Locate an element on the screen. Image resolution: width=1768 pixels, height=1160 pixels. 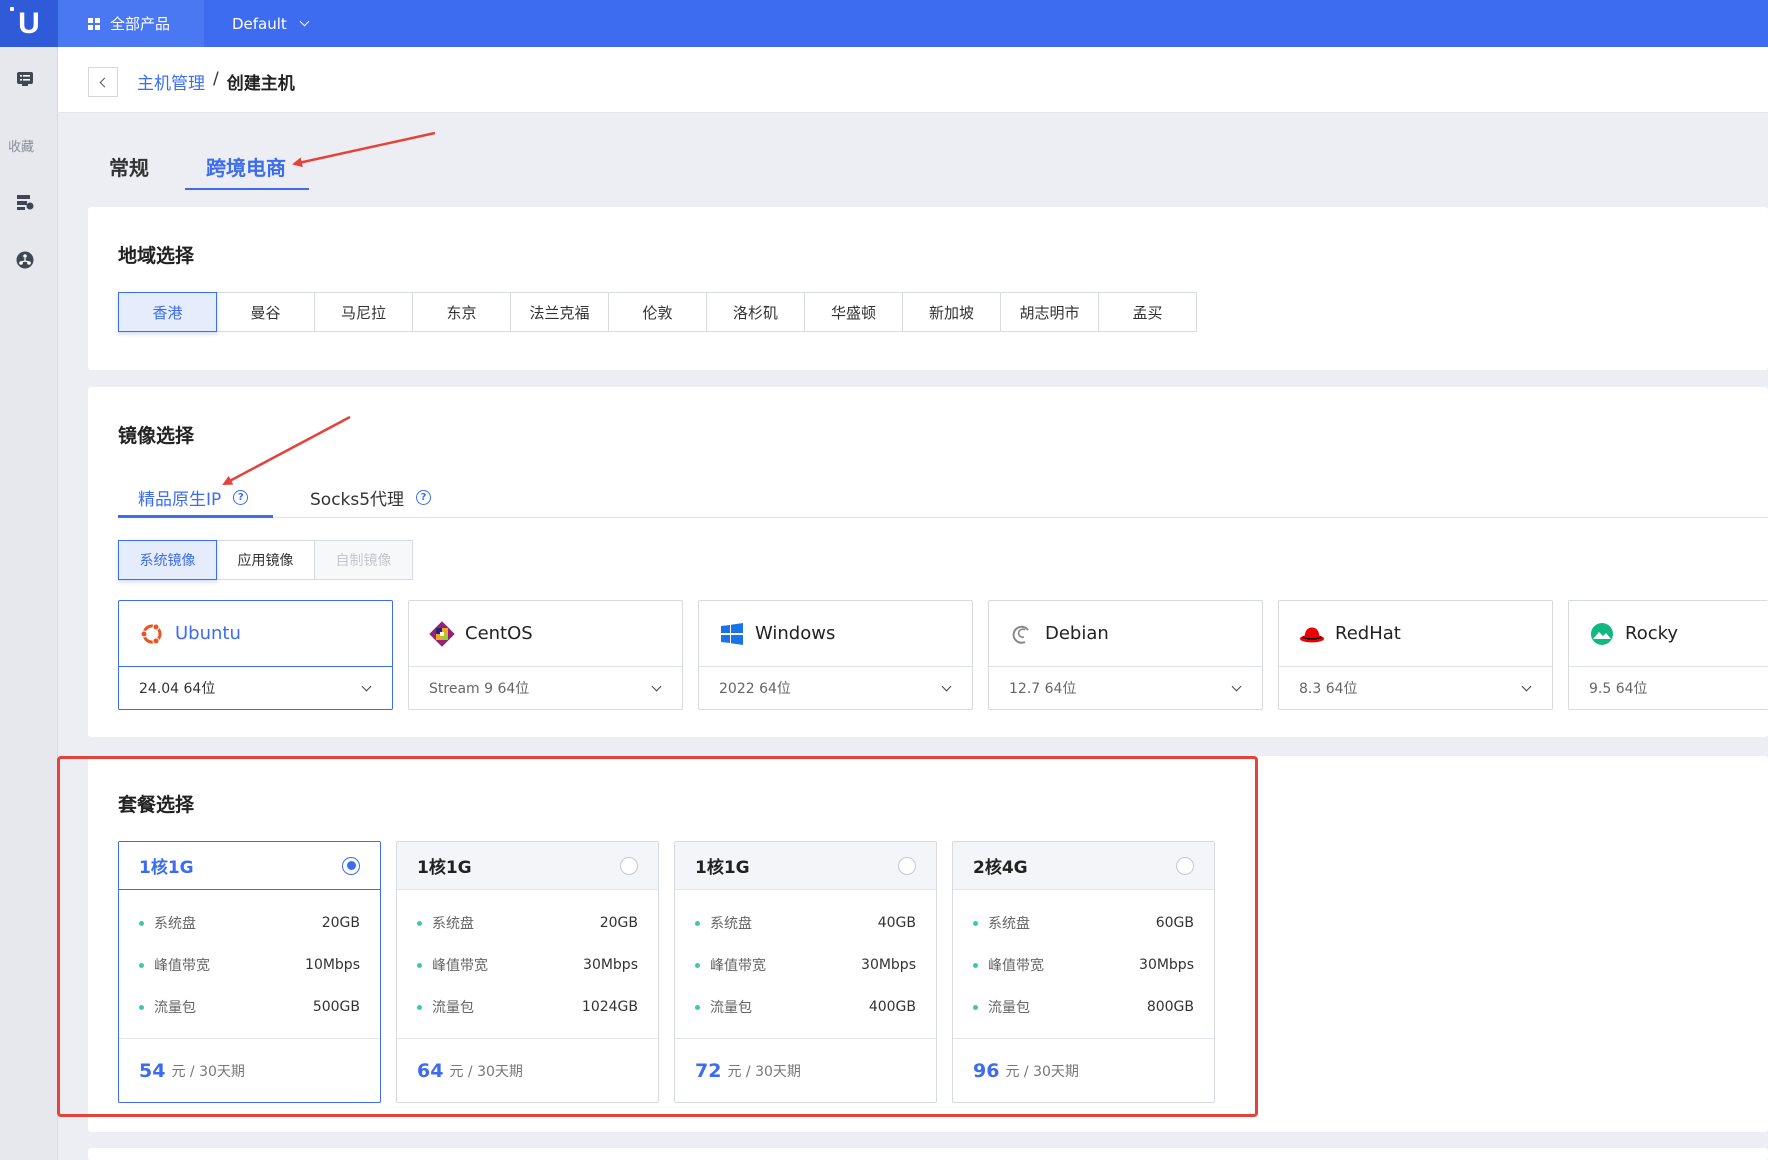
os-card-debian: Debian 12.7 64位 is located at coordinates (1125, 655).